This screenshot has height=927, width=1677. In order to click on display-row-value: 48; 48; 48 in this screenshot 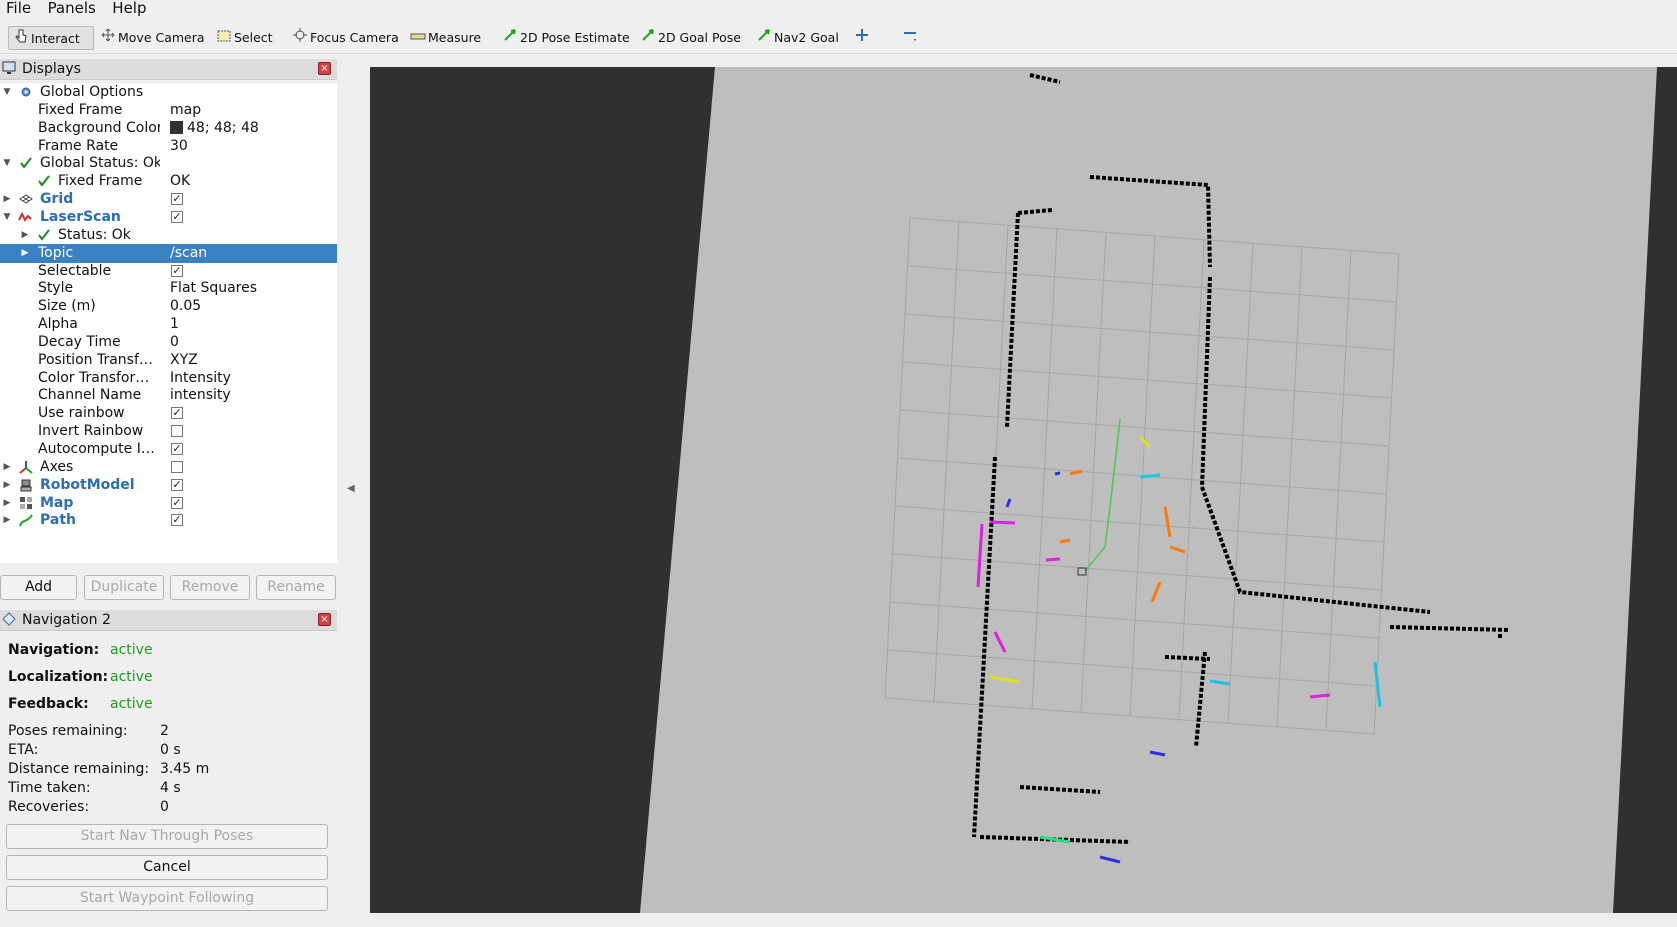, I will do `click(214, 128)`.